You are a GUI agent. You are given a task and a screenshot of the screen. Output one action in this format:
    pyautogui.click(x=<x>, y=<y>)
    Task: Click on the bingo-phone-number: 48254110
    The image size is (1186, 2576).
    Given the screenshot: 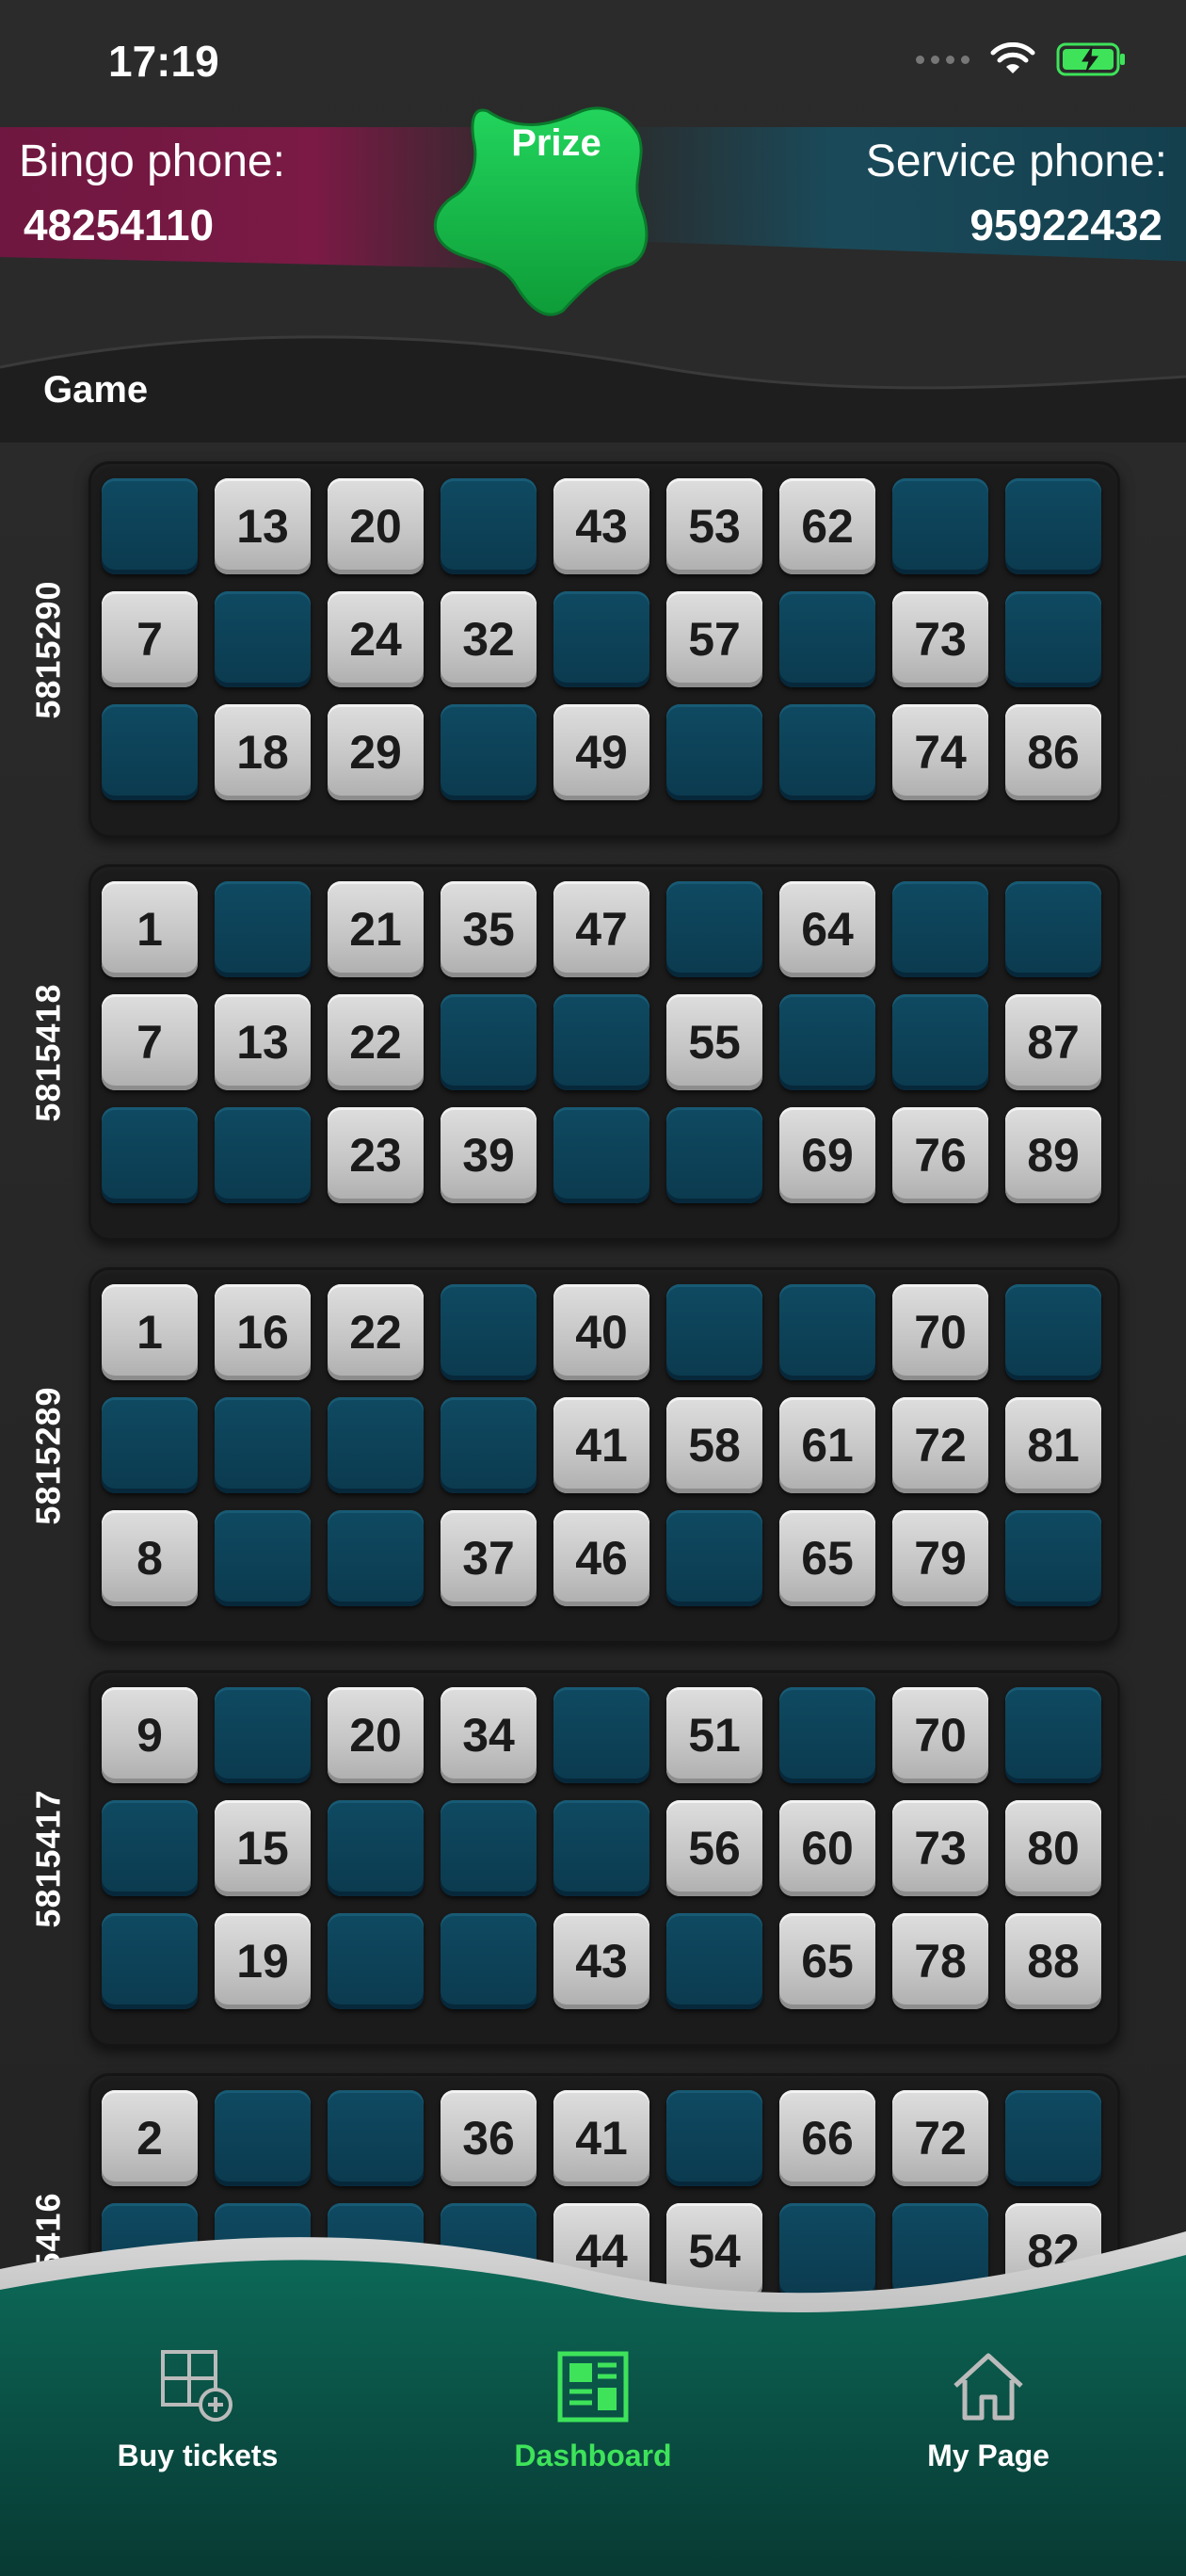 What is the action you would take?
    pyautogui.click(x=119, y=225)
    